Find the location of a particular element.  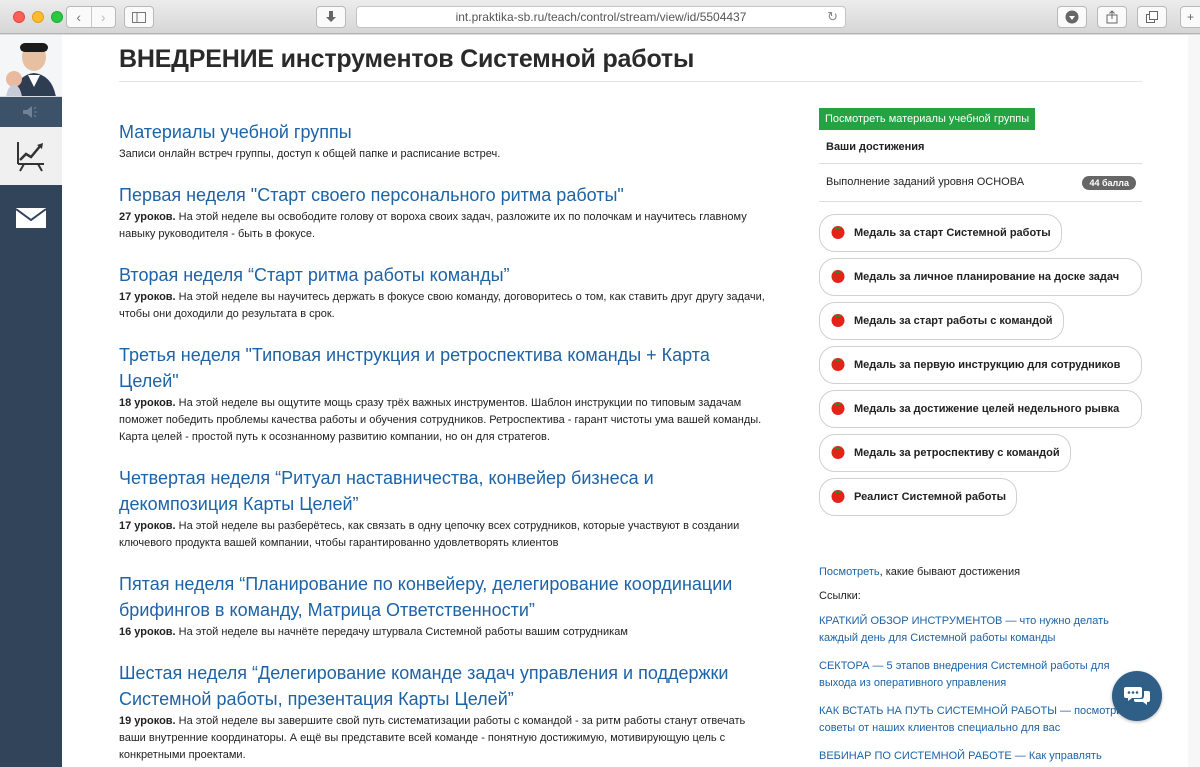

points-badge: 44 балла is located at coordinates (1109, 183).